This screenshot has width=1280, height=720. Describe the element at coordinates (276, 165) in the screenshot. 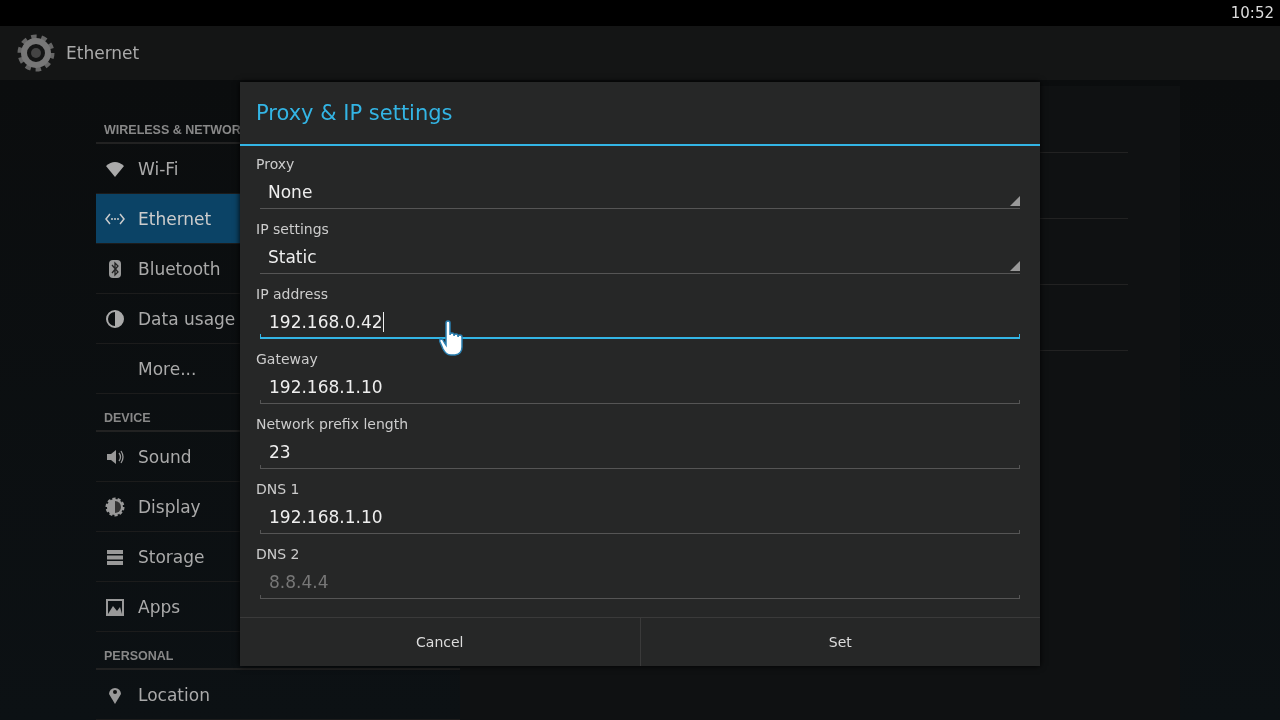

I see `field-label: Proxy` at that location.